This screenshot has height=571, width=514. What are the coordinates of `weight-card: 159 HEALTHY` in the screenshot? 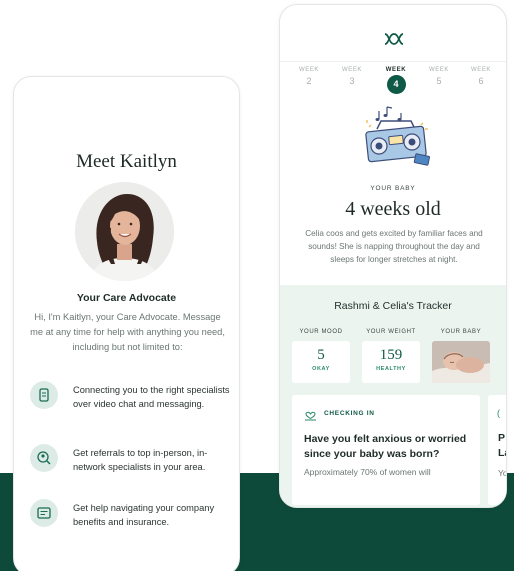 It's located at (391, 362).